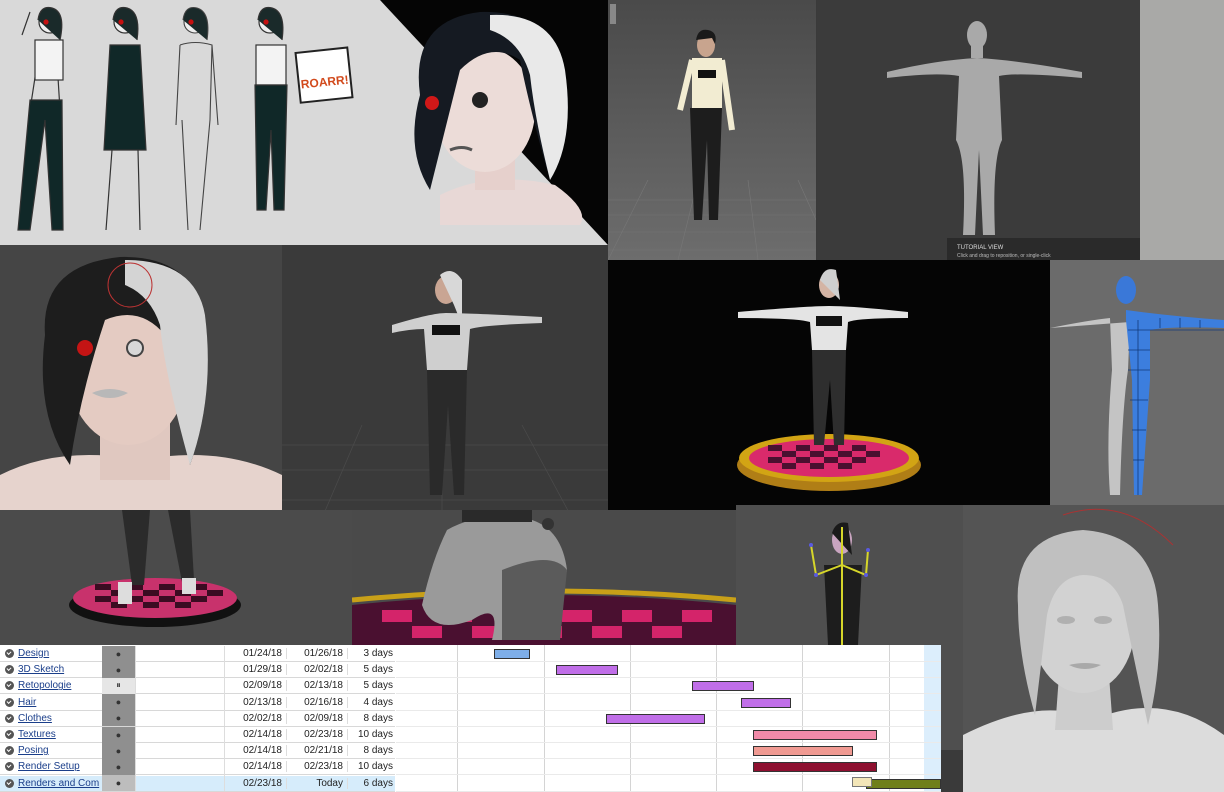 The height and width of the screenshot is (792, 1224). I want to click on task-name-link: Design, so click(60, 653).